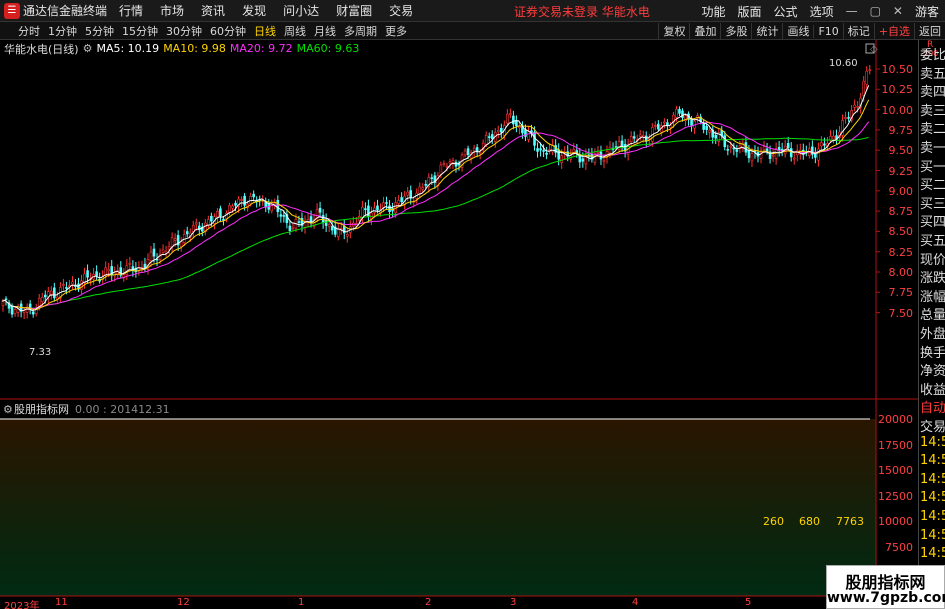 The image size is (945, 609). I want to click on quote-item: 卖一, so click(932, 148).